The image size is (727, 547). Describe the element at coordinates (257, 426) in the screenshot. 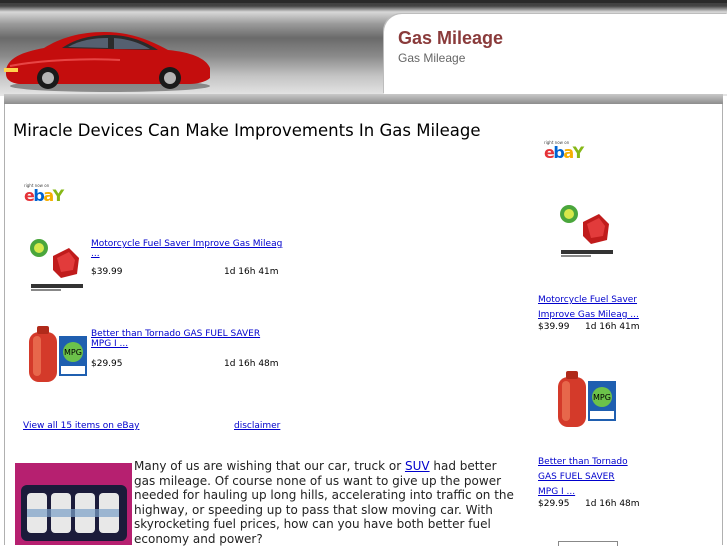

I see `disclaimer-link: disclaimer` at that location.